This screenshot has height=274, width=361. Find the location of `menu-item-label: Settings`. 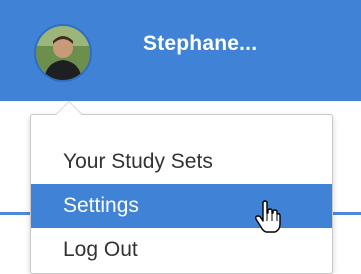

menu-item-label: Settings is located at coordinates (101, 205).